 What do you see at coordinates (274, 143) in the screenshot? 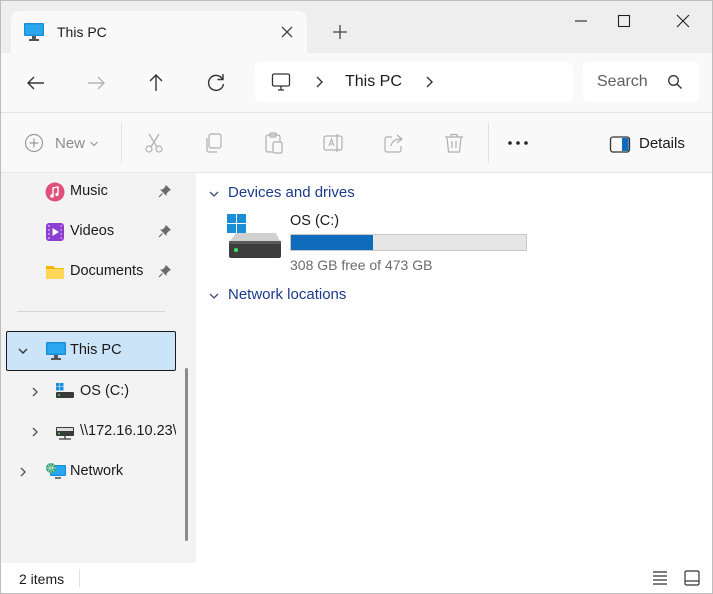
I see `paste-icon` at bounding box center [274, 143].